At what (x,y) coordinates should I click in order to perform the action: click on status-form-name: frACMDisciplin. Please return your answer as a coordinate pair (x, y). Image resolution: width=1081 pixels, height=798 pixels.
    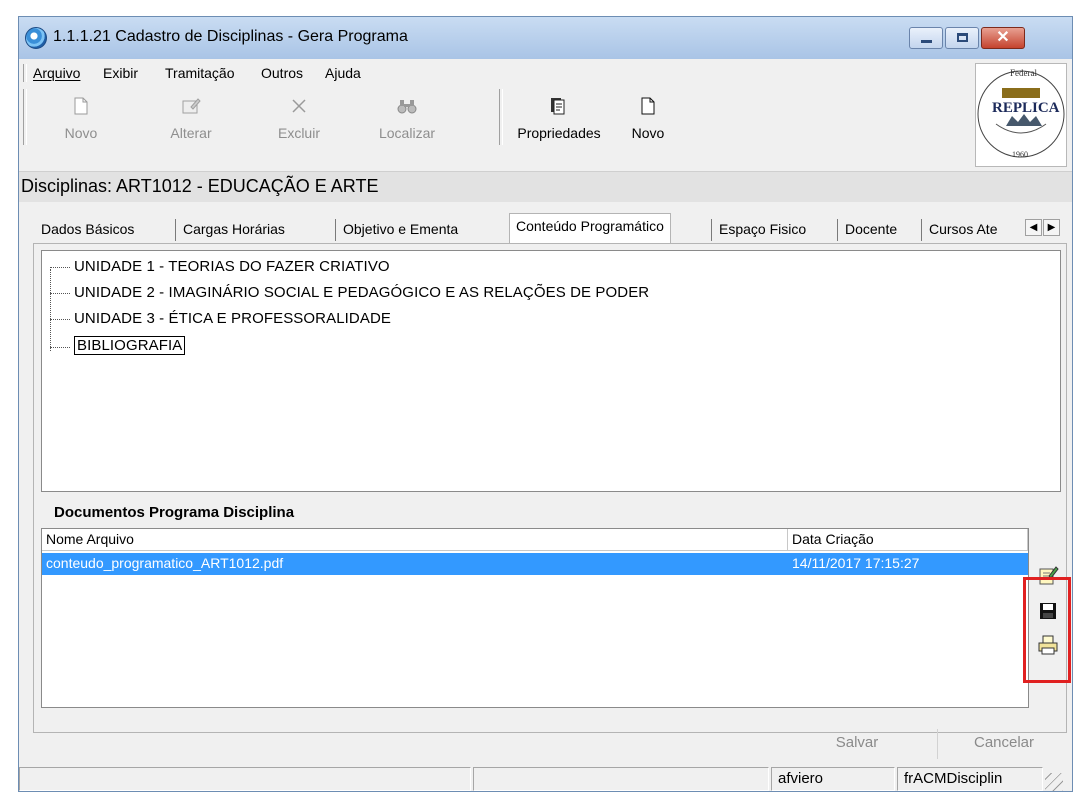
    Looking at the image, I should click on (970, 779).